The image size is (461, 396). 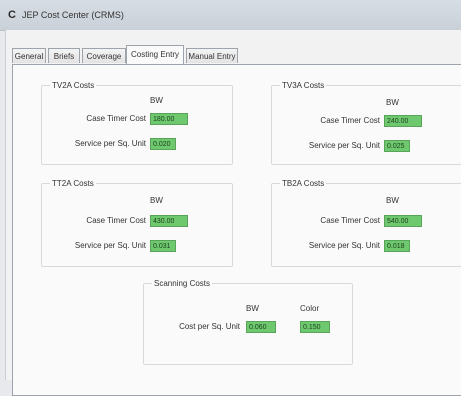 I want to click on group-title: TT2A Costs, so click(x=73, y=183).